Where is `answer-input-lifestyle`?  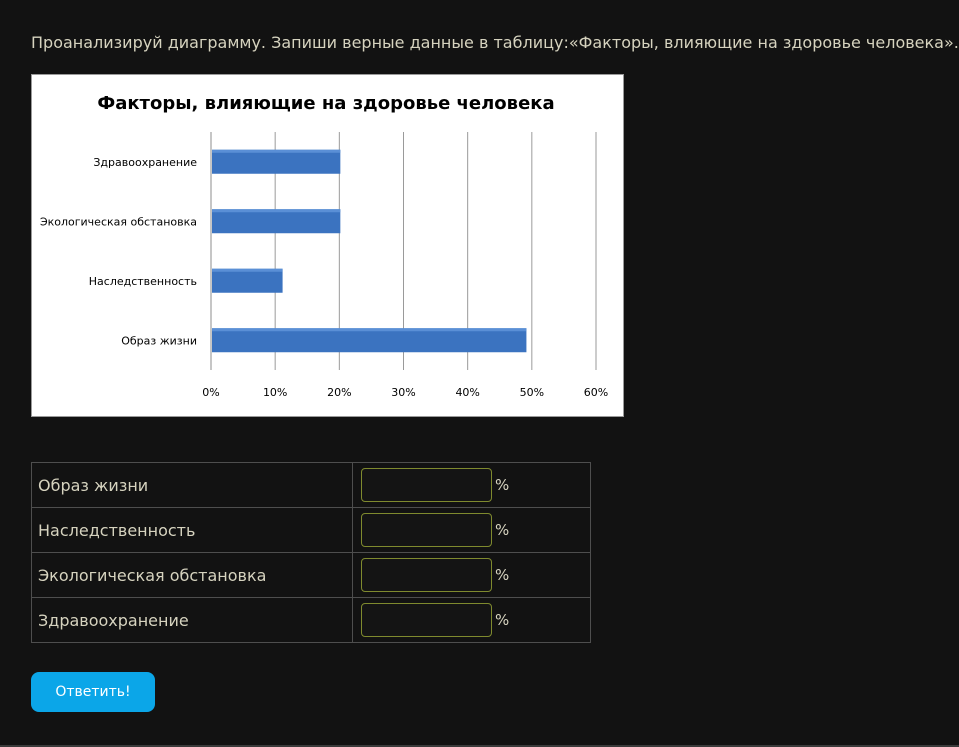 answer-input-lifestyle is located at coordinates (426, 485).